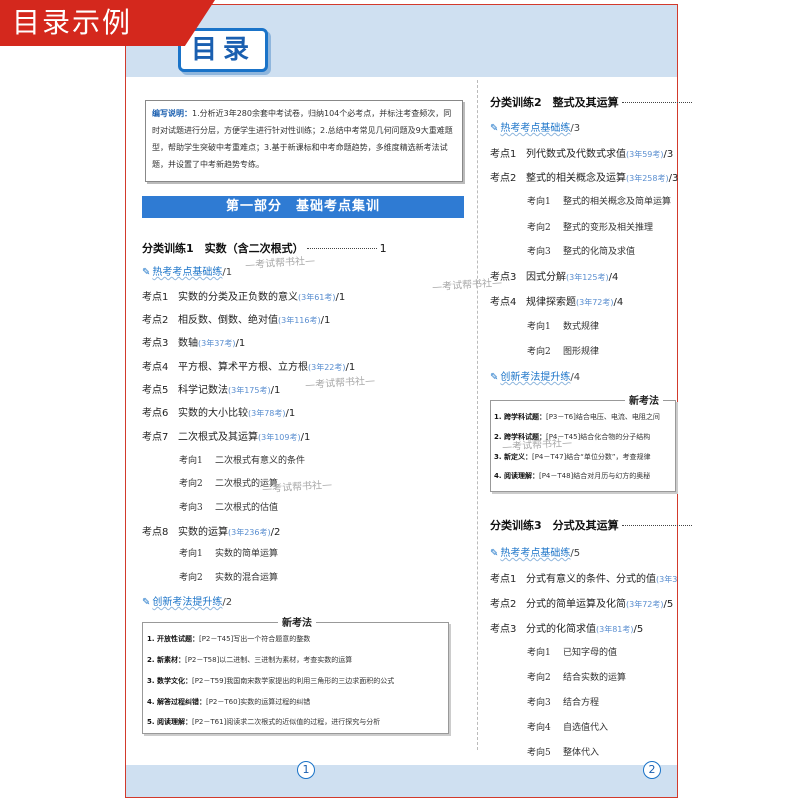  I want to click on kx-text: 实数的简单运算, so click(247, 554).